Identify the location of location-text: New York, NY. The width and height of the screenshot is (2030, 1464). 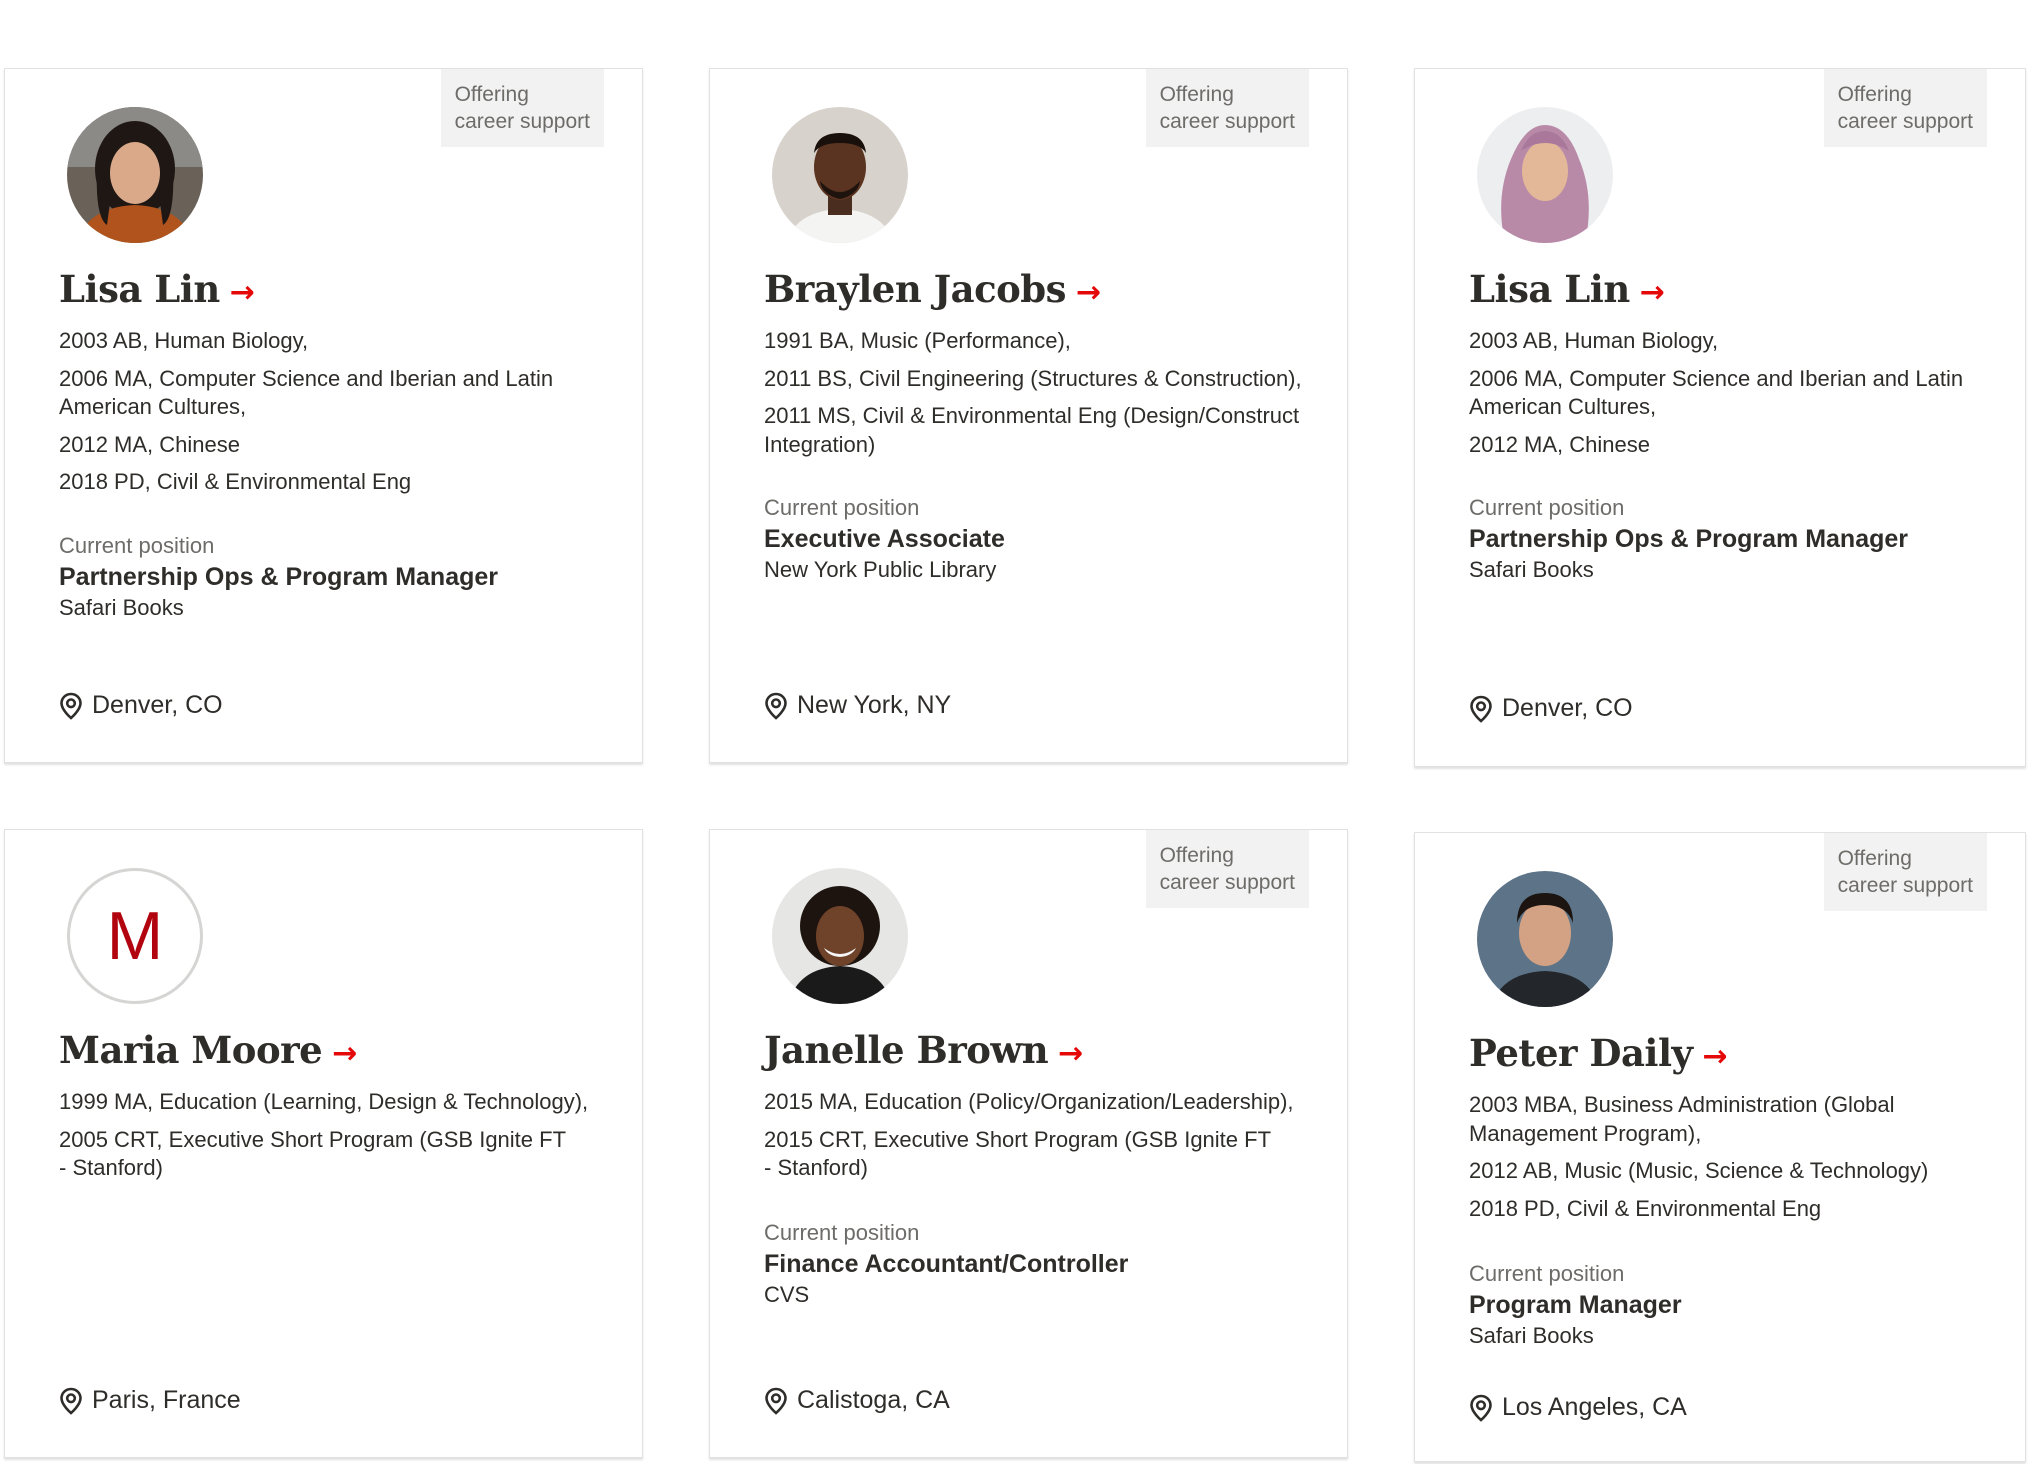
(874, 705).